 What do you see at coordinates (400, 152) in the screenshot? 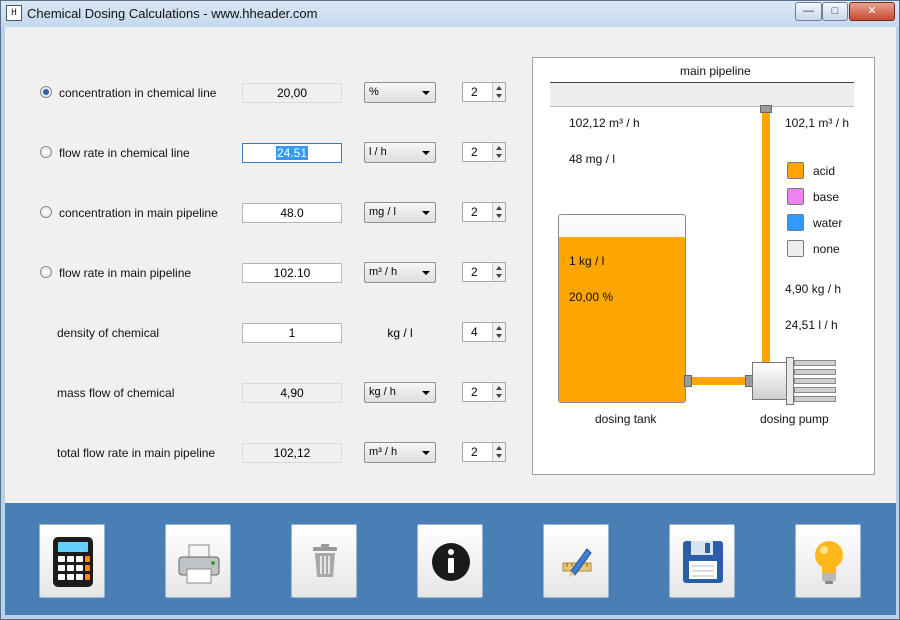
I see `unit-select-flow-rate-chemical-line: l / h` at bounding box center [400, 152].